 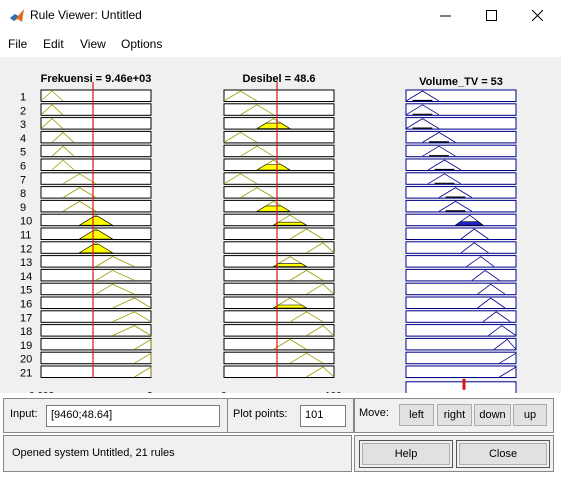 I want to click on minimize-button, so click(x=445, y=15).